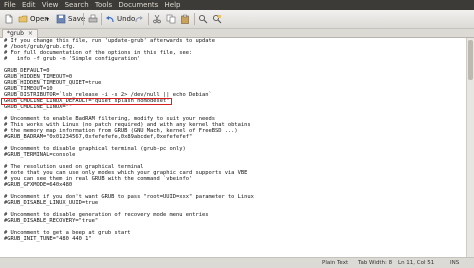 This screenshot has width=474, height=268. What do you see at coordinates (173, 5) in the screenshot?
I see `menu-help: Help` at bounding box center [173, 5].